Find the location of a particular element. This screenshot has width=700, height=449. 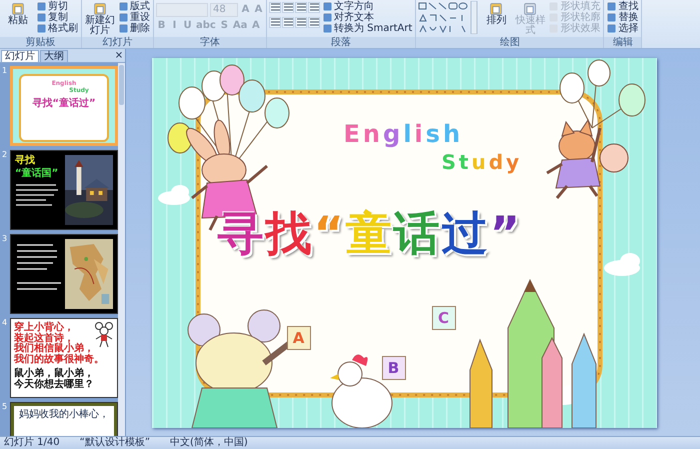

ribbon-button: 复制 is located at coordinates (57, 17).